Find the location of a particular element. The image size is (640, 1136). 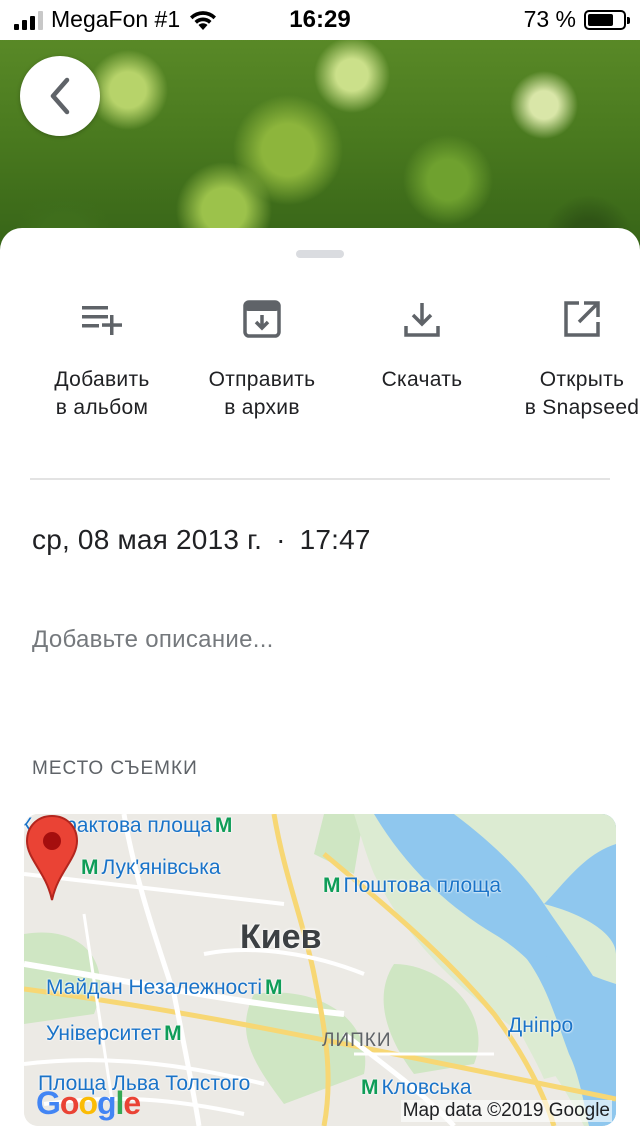

map-station-label: M Поштова площа is located at coordinates (412, 885).